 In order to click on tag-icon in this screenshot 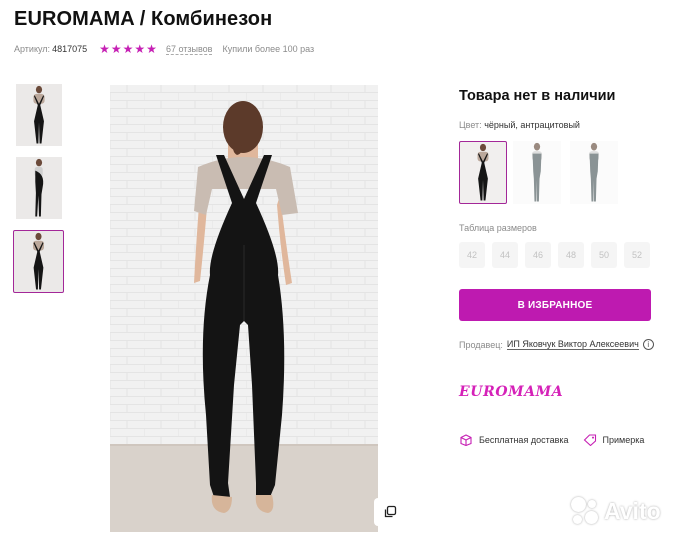, I will do `click(589, 440)`.